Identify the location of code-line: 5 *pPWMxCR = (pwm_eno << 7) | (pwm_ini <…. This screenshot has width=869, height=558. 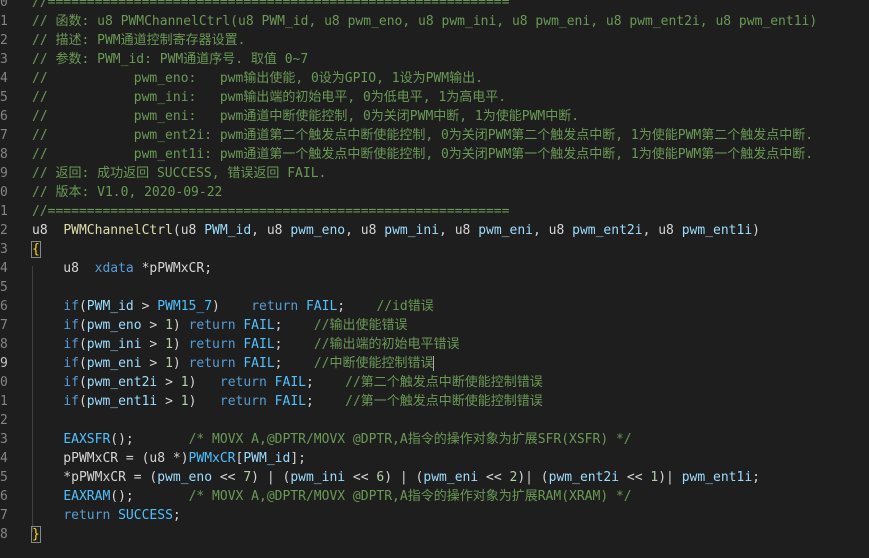
(434, 477).